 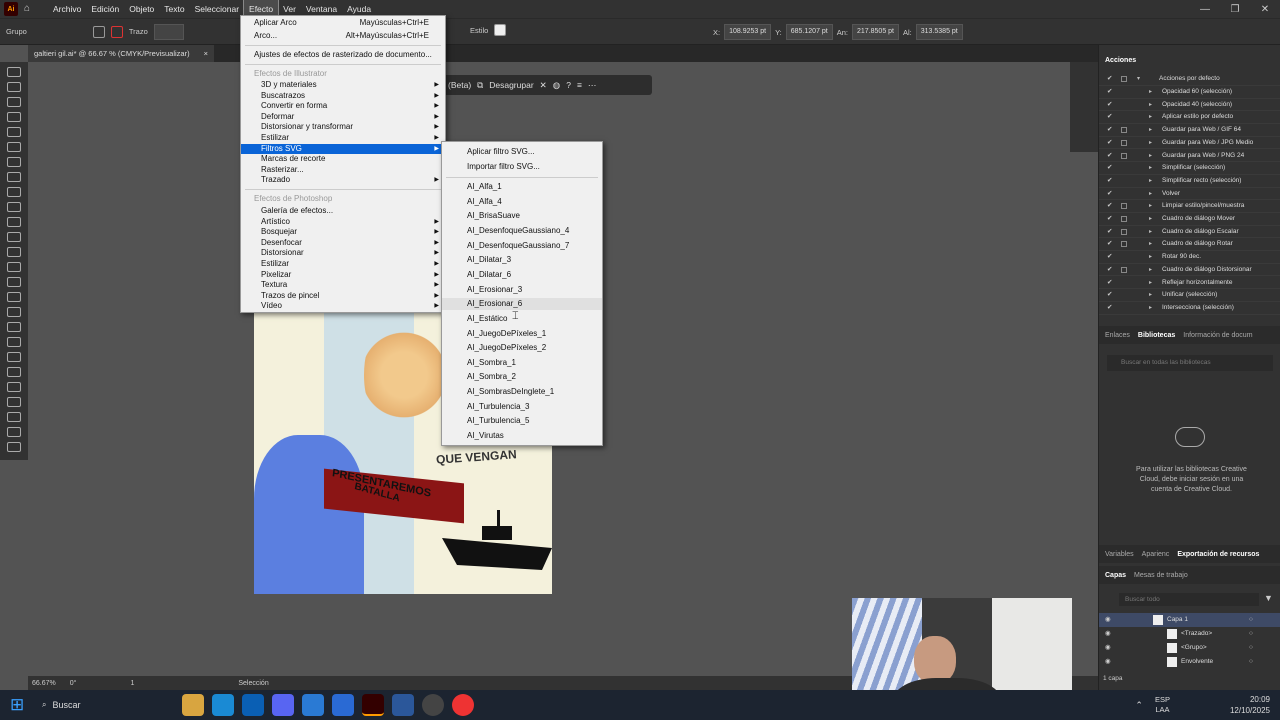 What do you see at coordinates (556, 85) in the screenshot?
I see `recolor-icon: ◍` at bounding box center [556, 85].